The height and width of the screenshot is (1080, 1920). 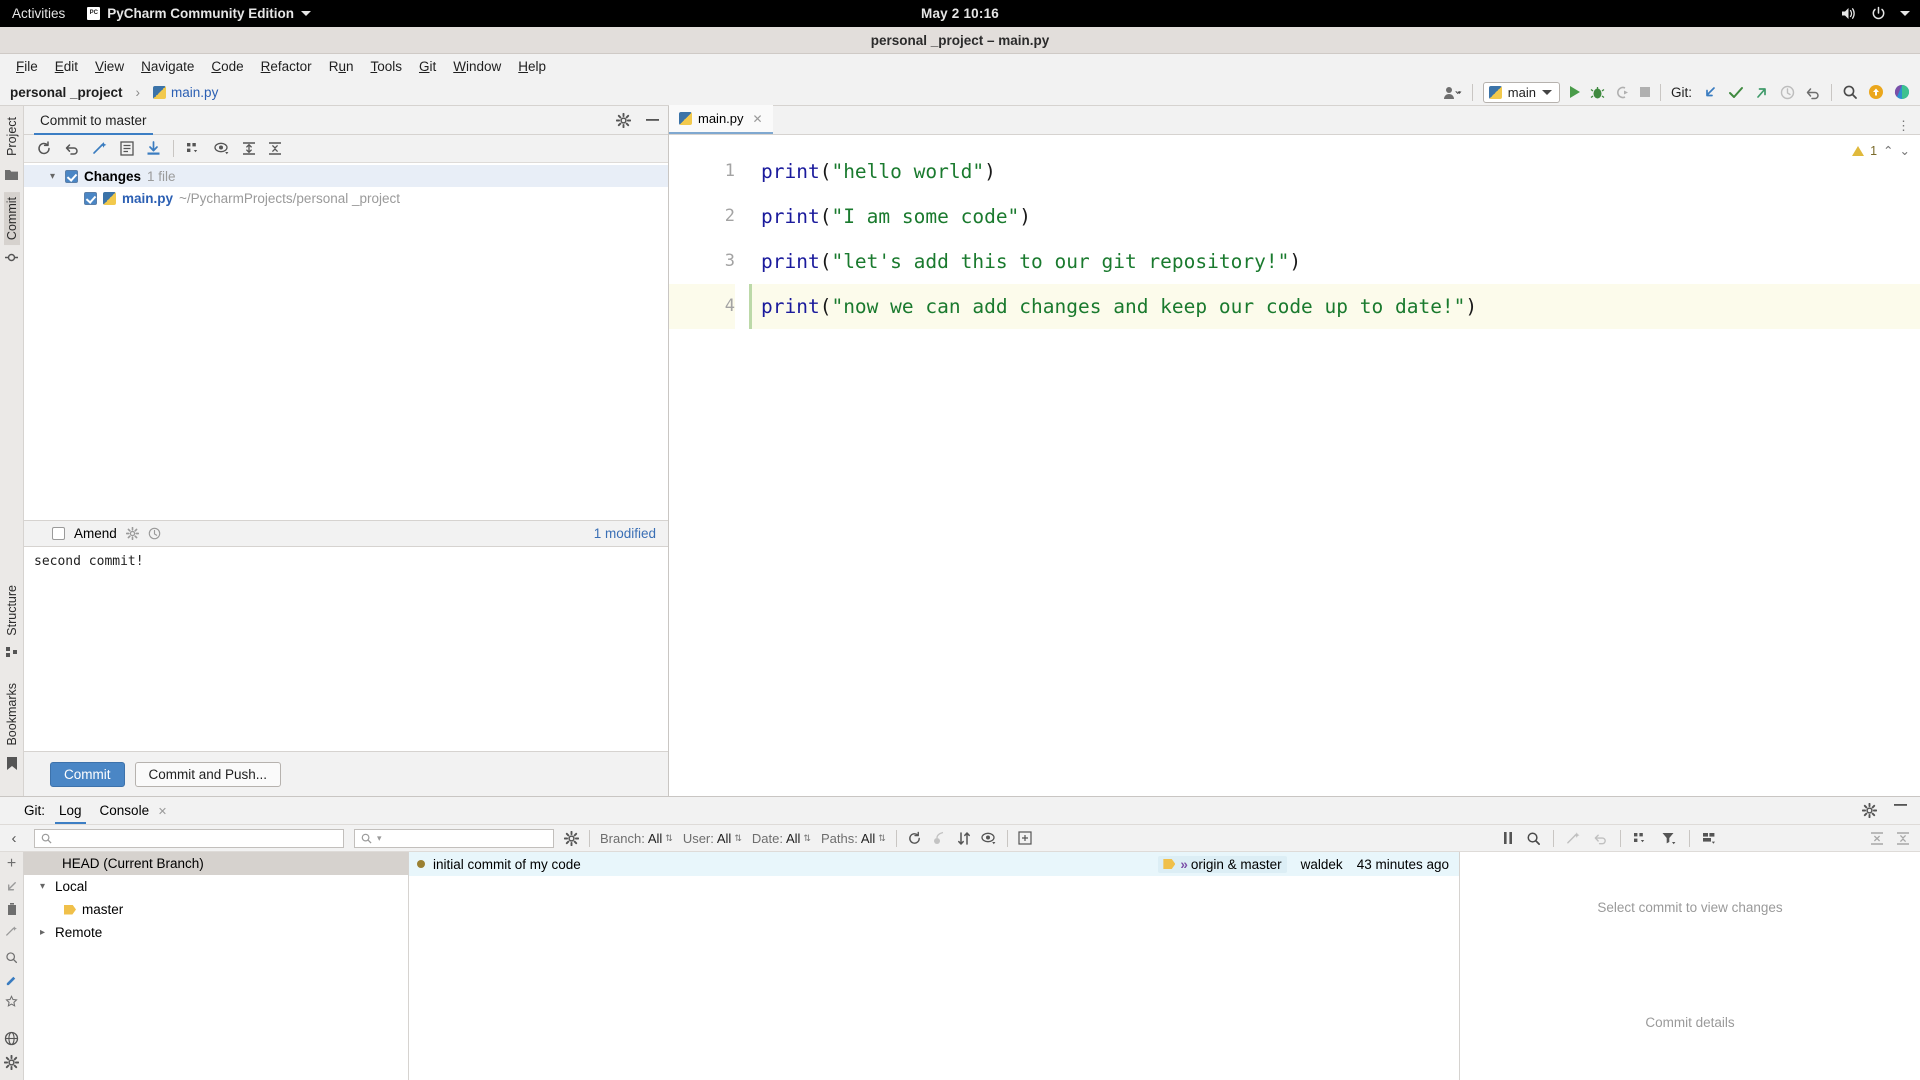 What do you see at coordinates (1641, 838) in the screenshot?
I see `group-icon` at bounding box center [1641, 838].